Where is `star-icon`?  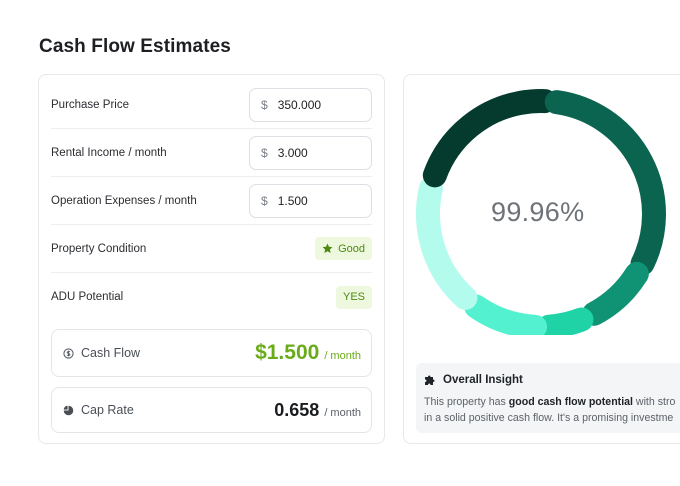 star-icon is located at coordinates (327, 248).